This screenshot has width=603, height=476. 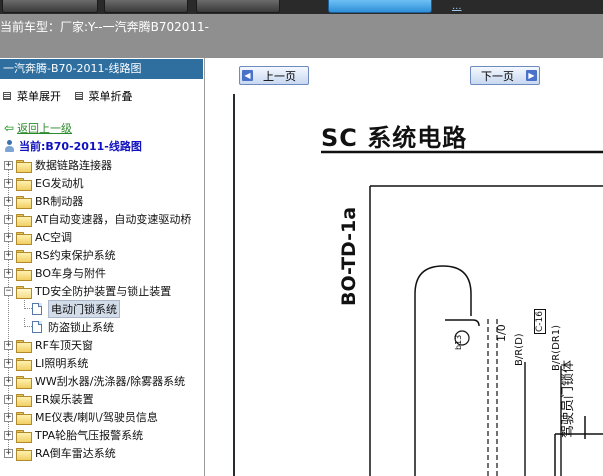 I want to click on expand-all-label: 菜单展开, so click(x=39, y=96).